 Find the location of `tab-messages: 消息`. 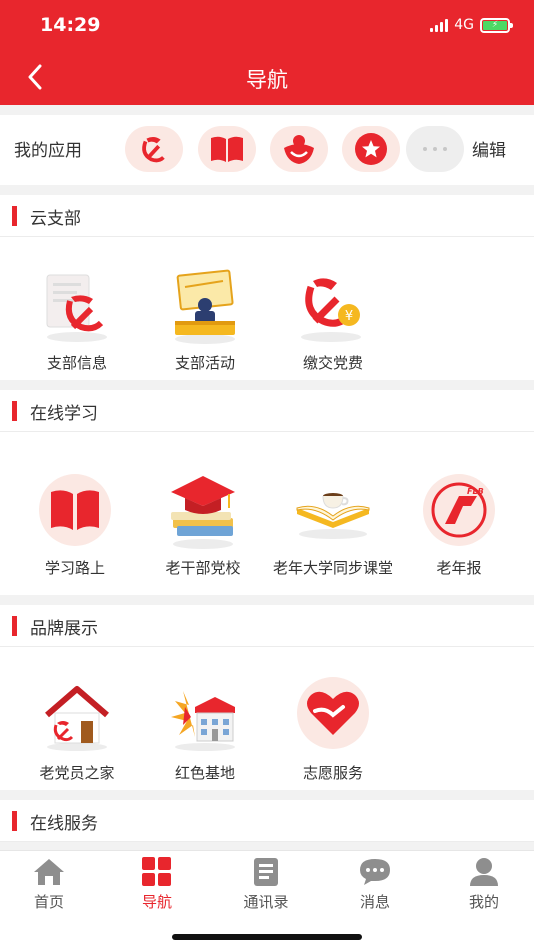

tab-messages: 消息 is located at coordinates (375, 883).